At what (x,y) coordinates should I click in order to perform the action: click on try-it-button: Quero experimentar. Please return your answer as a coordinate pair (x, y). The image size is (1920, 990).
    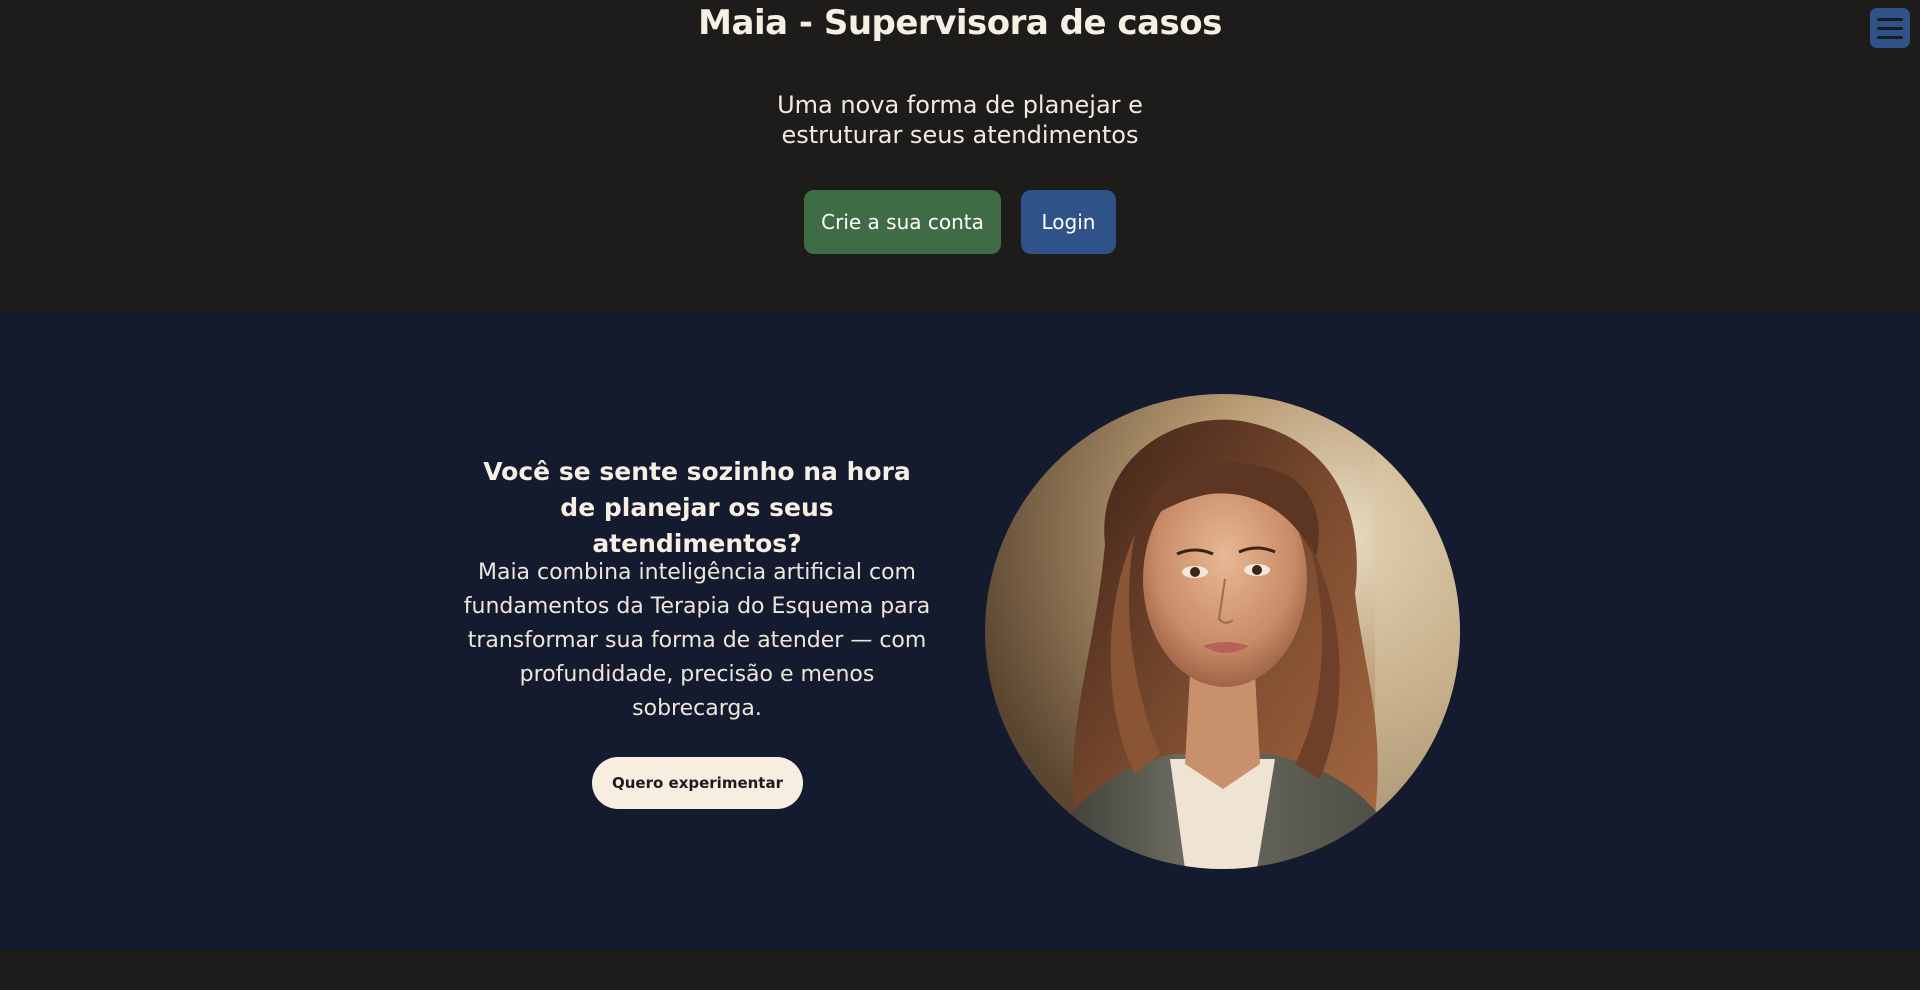
    Looking at the image, I should click on (697, 783).